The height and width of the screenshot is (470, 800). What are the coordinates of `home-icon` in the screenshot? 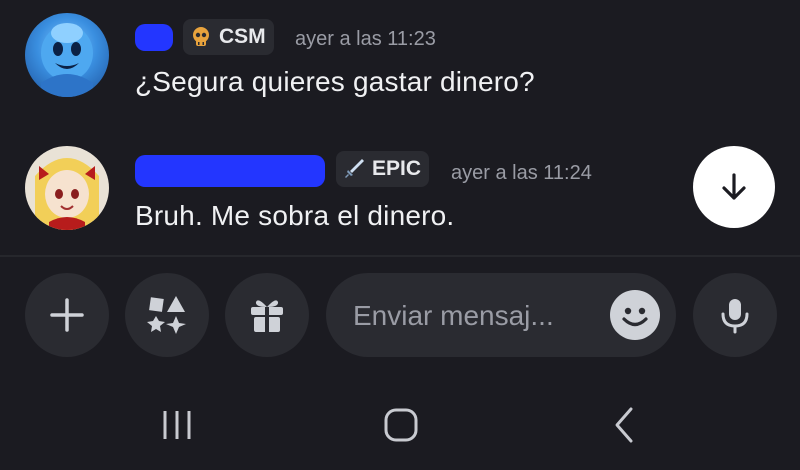 It's located at (401, 425).